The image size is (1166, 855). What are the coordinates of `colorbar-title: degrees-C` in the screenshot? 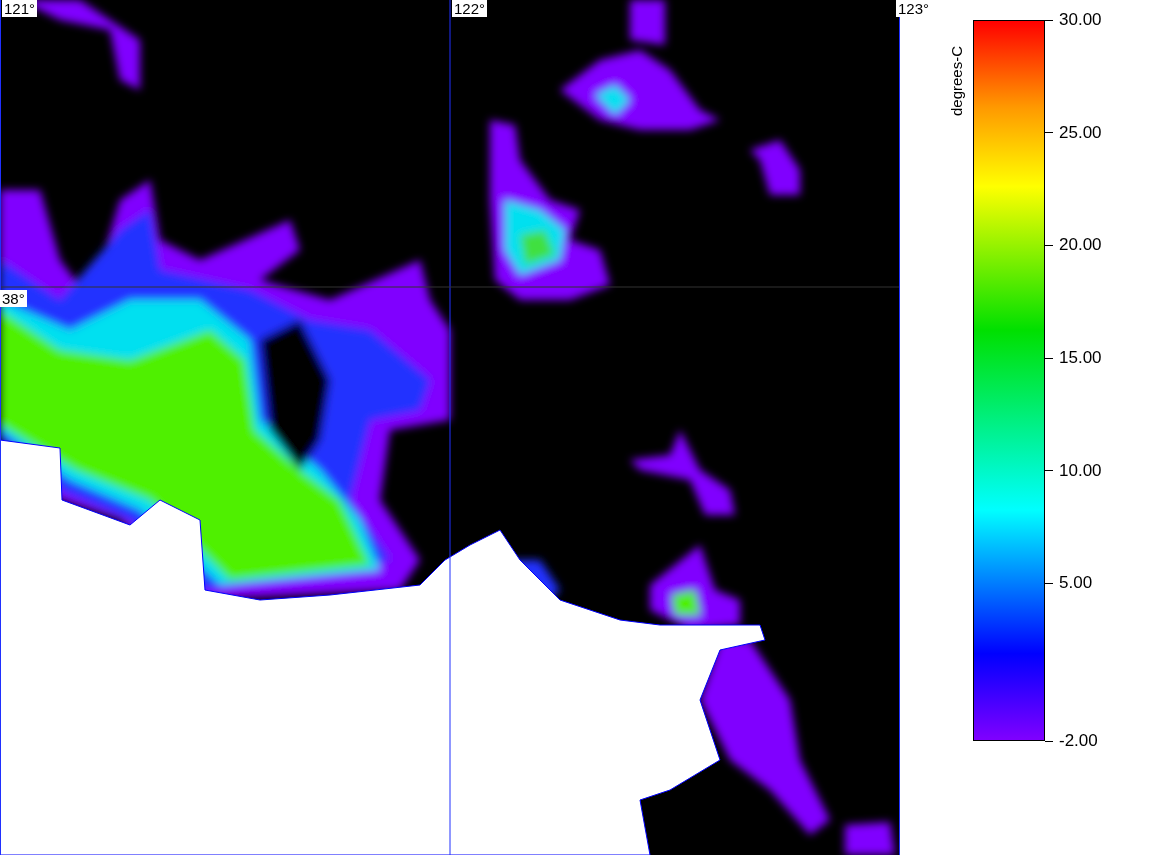 It's located at (956, 80).